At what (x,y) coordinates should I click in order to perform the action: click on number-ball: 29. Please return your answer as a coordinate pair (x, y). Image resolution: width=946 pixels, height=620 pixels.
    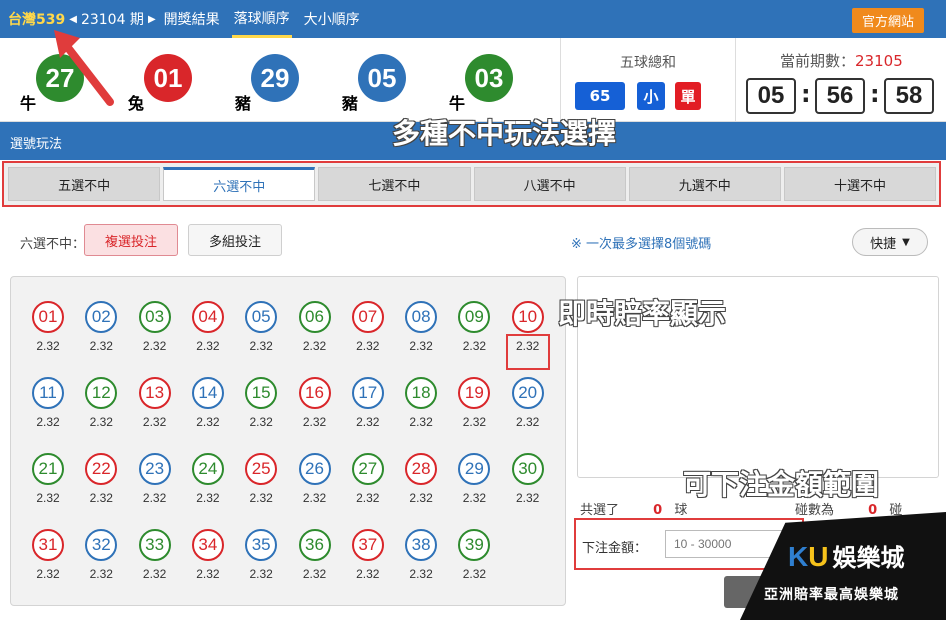
    Looking at the image, I should click on (474, 469).